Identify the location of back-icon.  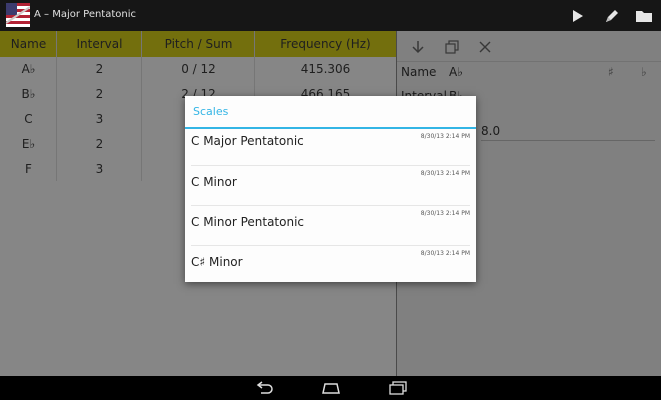
(264, 387).